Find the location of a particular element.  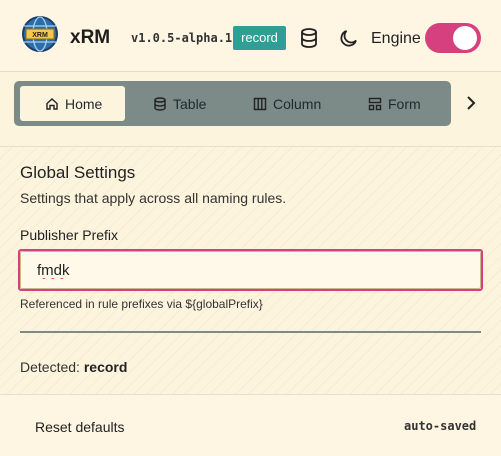

moon-icon is located at coordinates (349, 38).